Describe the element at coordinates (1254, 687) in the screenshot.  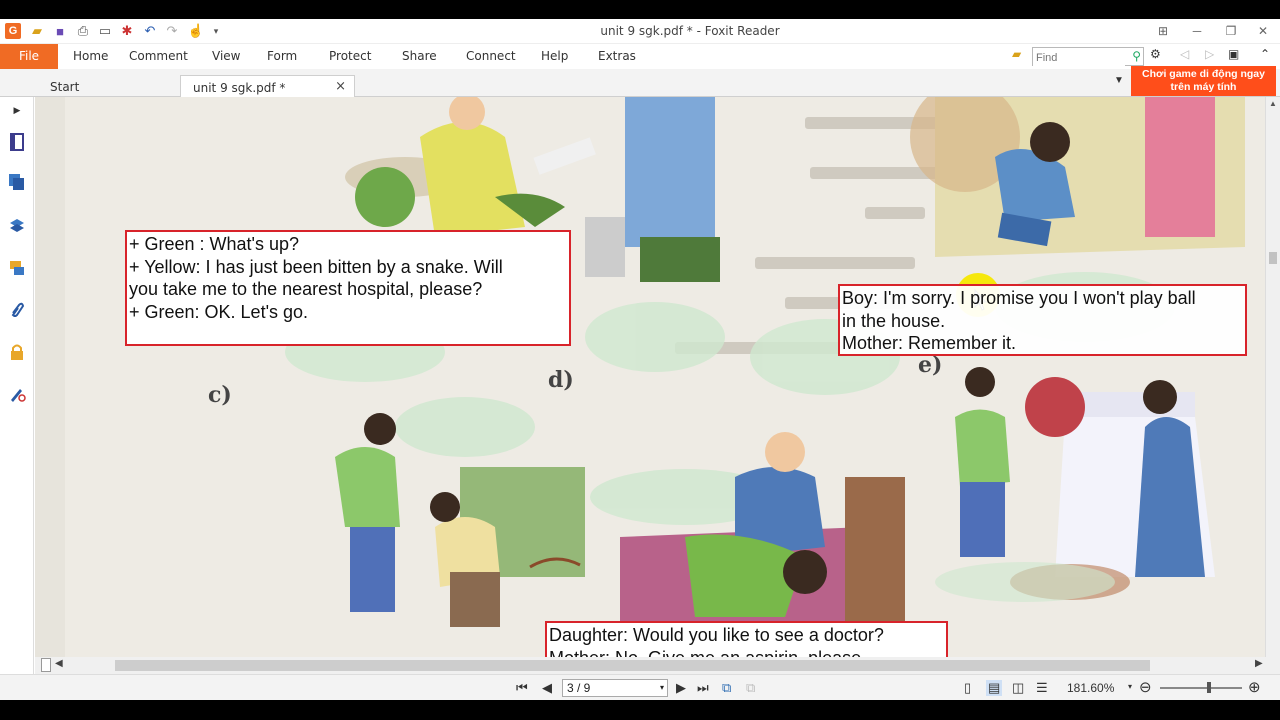
I see `zoom-in-icon: ⊕` at that location.